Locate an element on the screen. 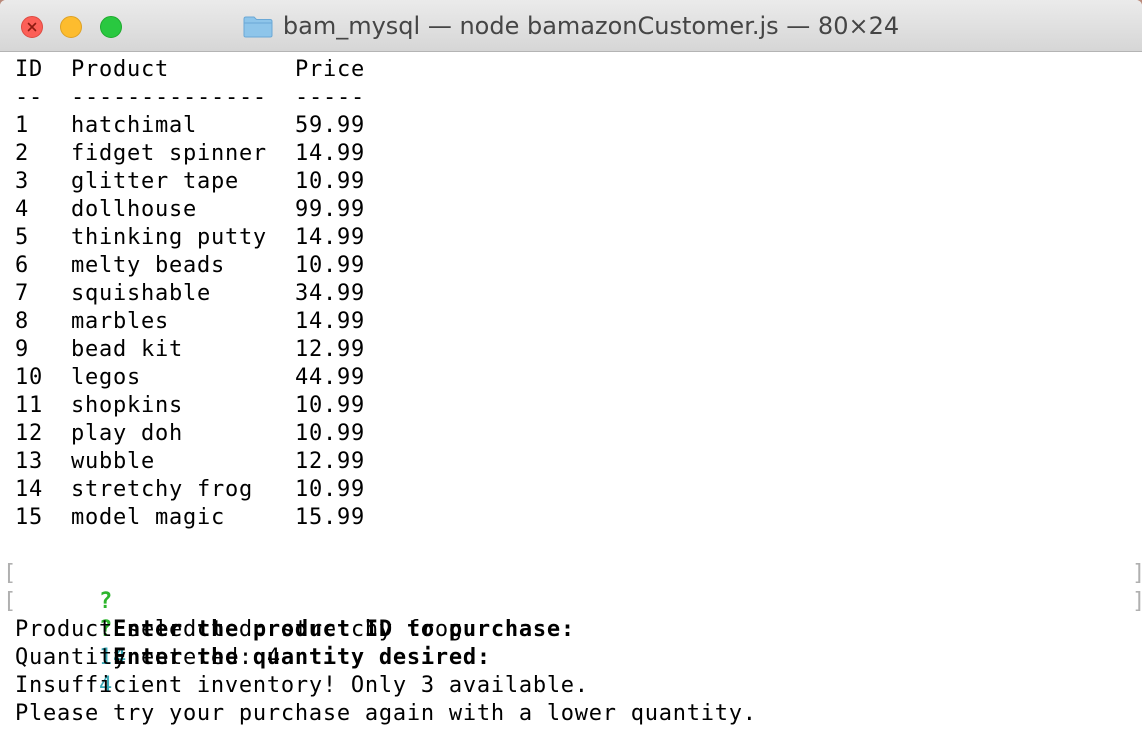 The width and height of the screenshot is (1142, 740). row-id: 7 is located at coordinates (22, 293).